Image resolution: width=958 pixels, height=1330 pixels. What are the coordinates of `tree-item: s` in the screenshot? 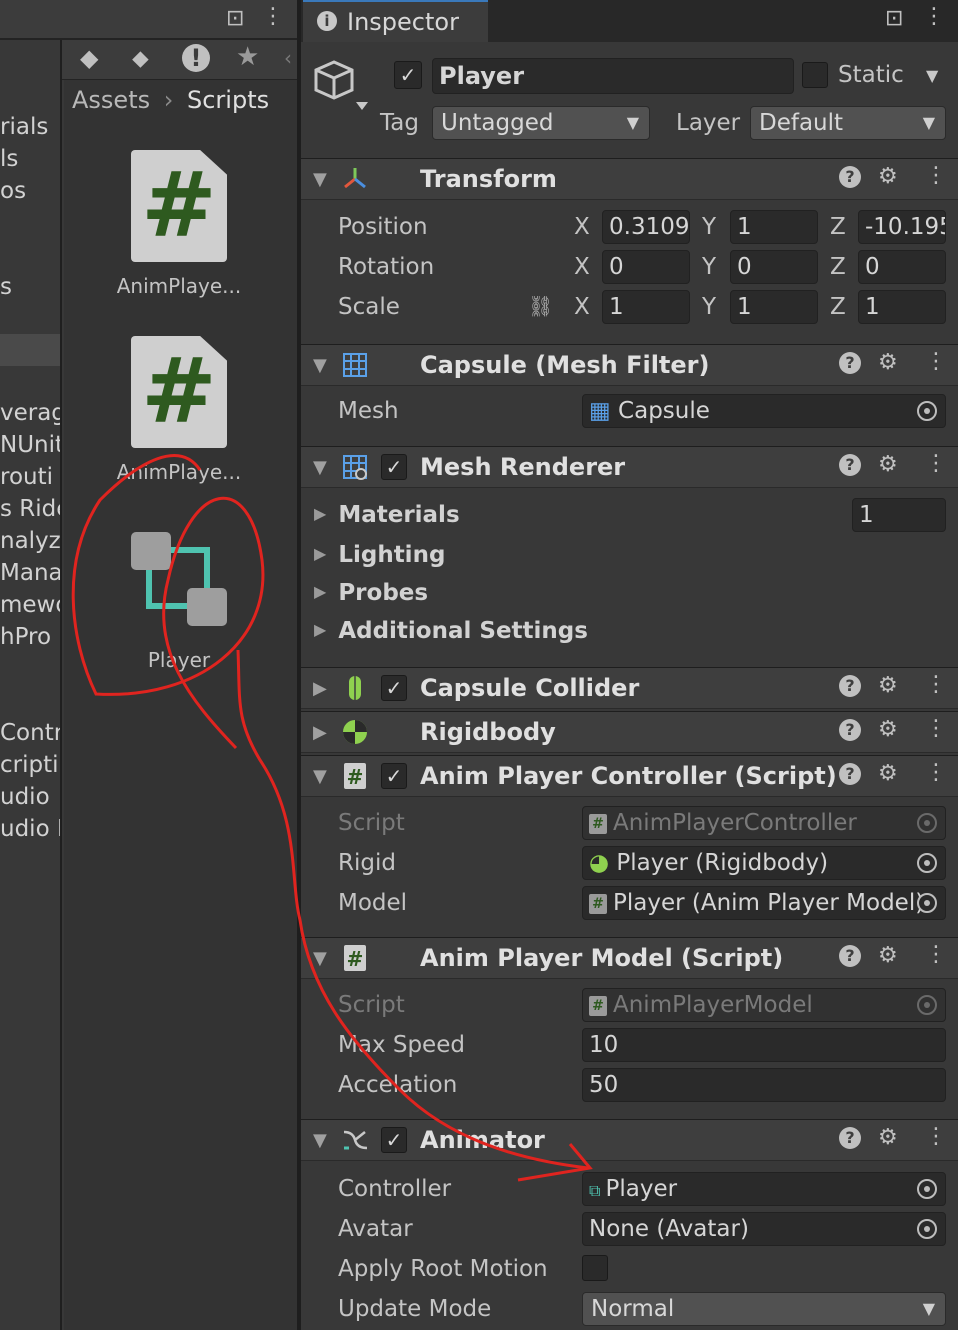 It's located at (30, 287).